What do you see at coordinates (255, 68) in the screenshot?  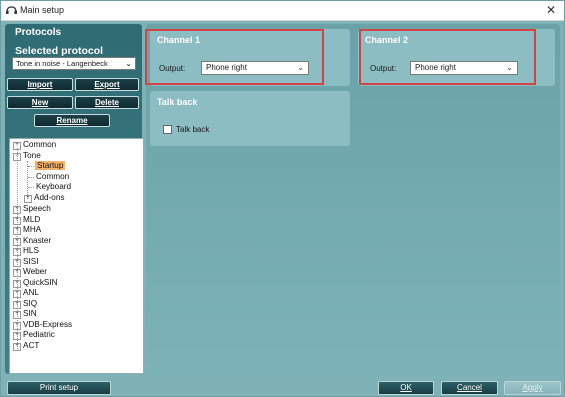 I see `channel1-output-select: Phone right ⌄` at bounding box center [255, 68].